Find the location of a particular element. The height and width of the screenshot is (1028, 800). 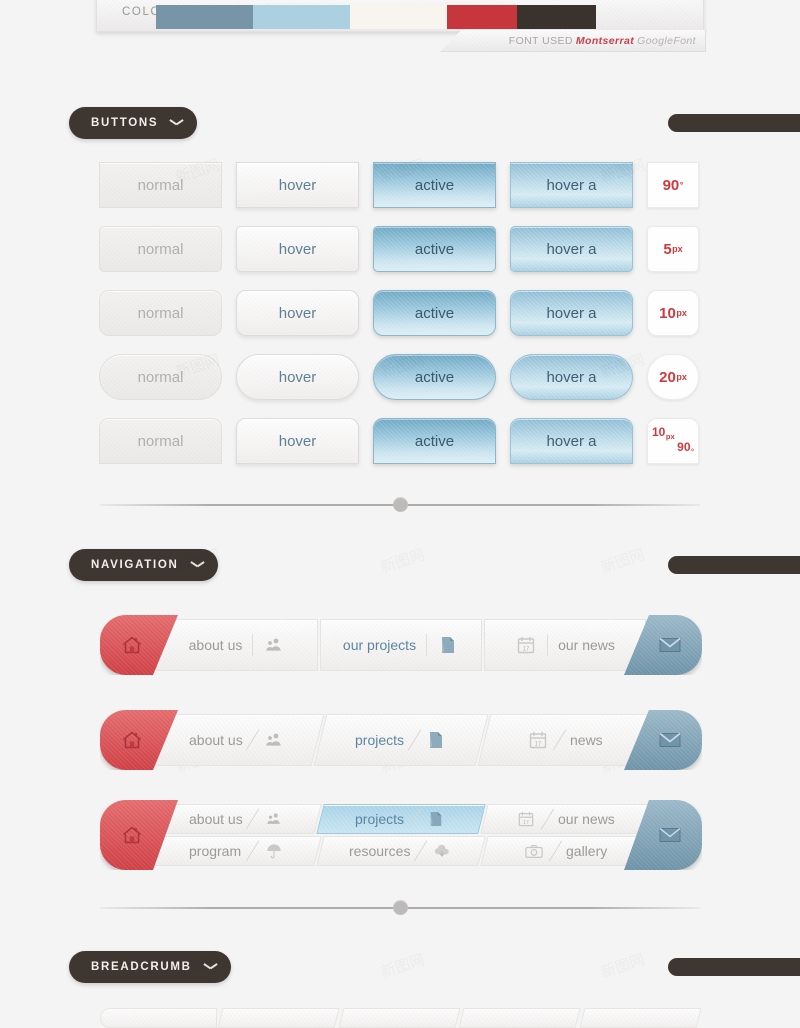

section-header-buttons: BUTTONS is located at coordinates (133, 123).